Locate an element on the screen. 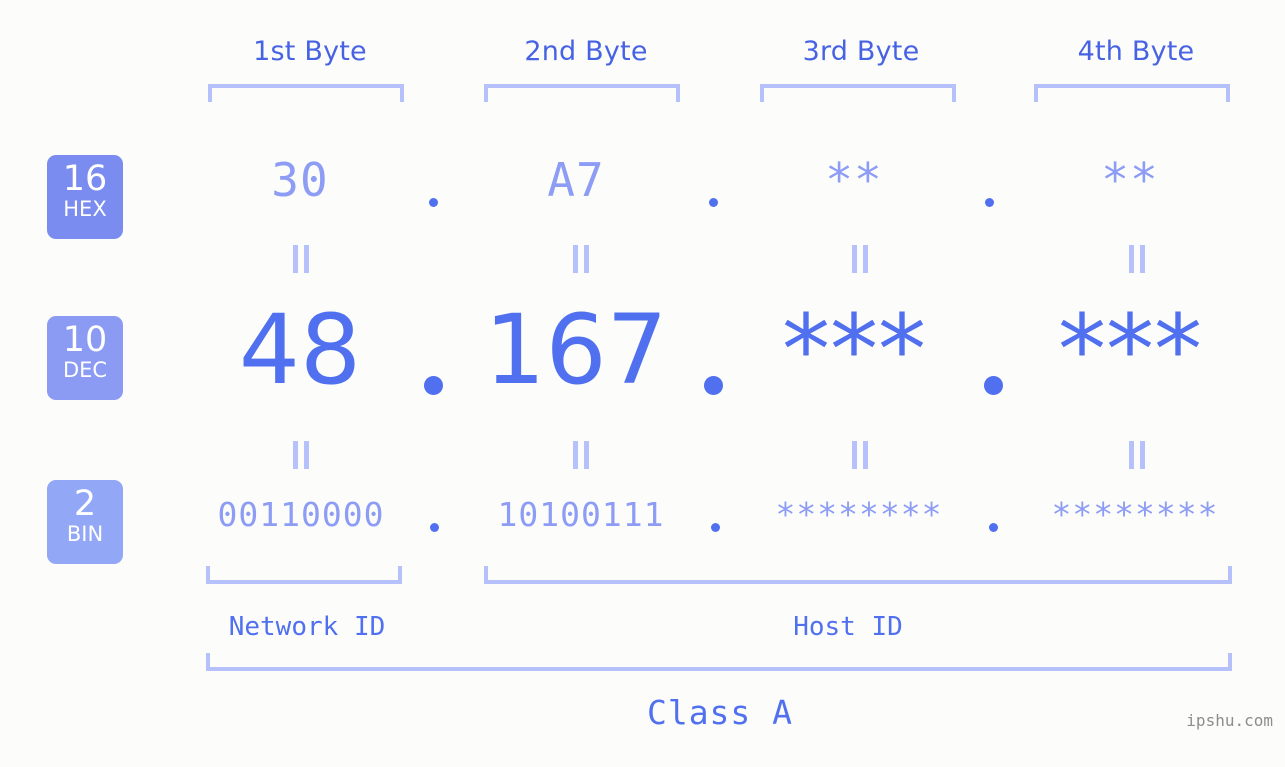 The height and width of the screenshot is (767, 1285). network-id-label: Network ID is located at coordinates (307, 627).